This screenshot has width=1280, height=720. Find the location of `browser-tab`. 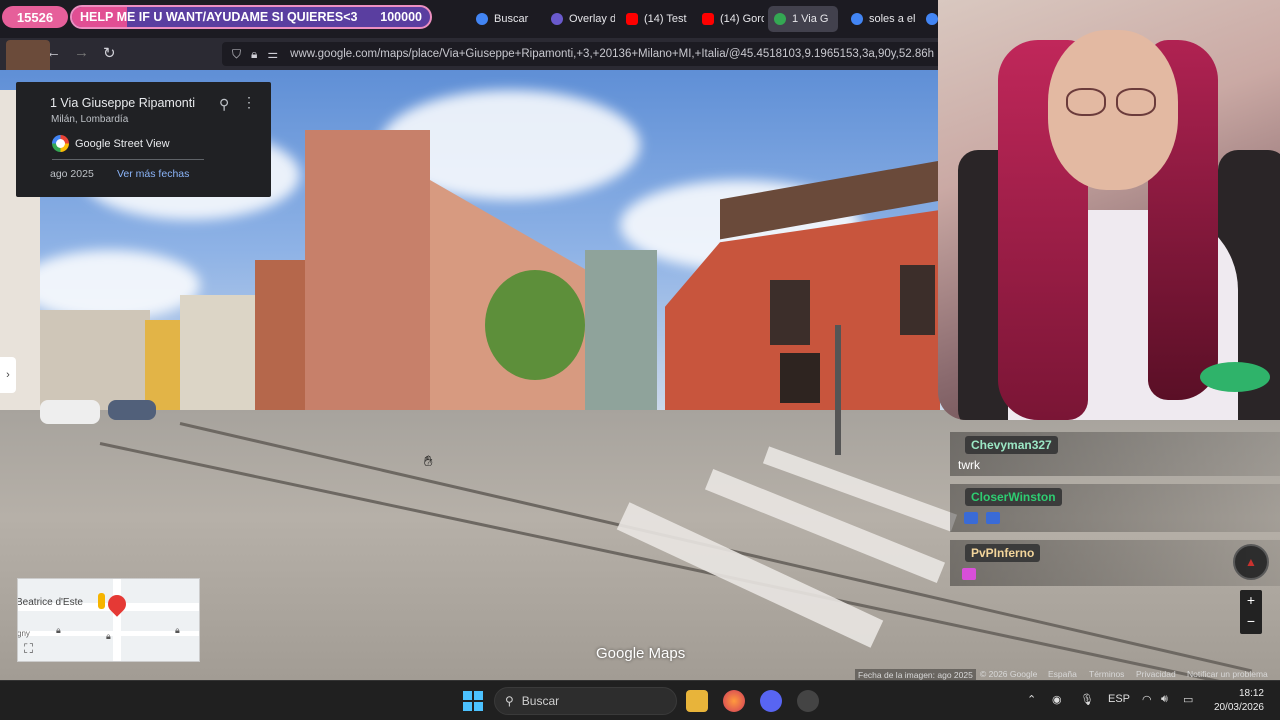

browser-tab is located at coordinates (930, 19).